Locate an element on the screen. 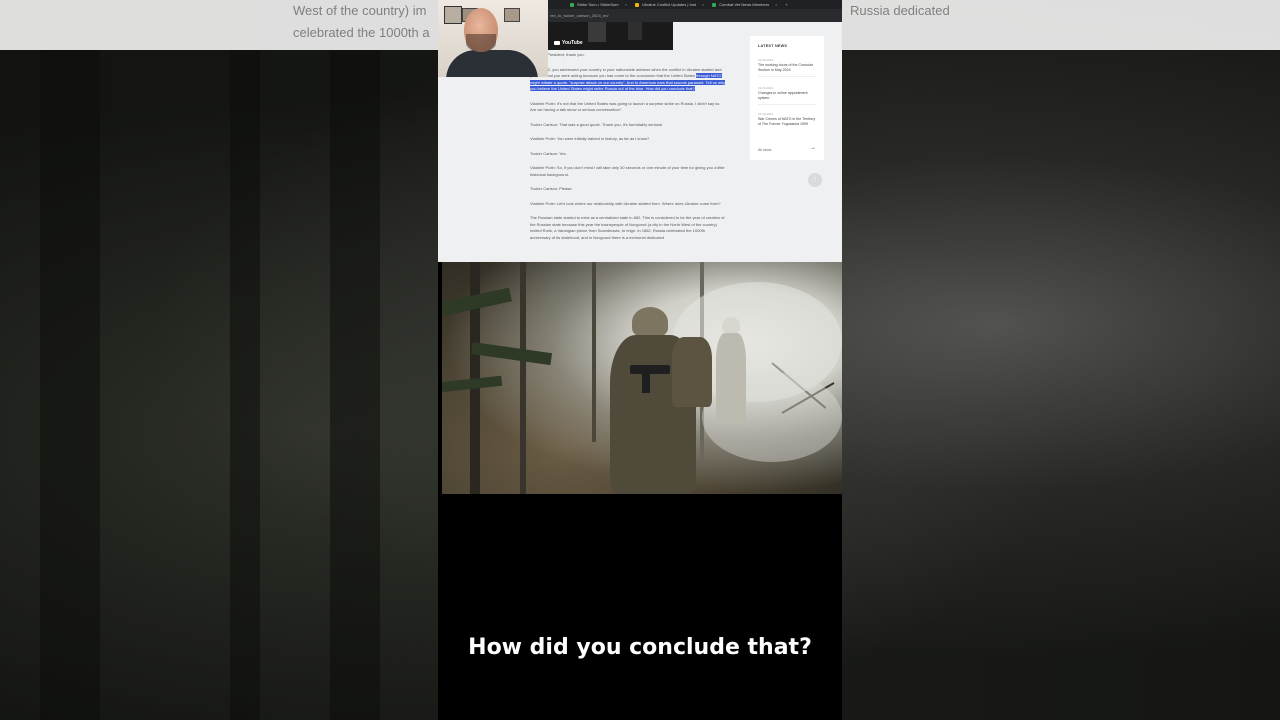 This screenshot has height=720, width=1280. presenter-body is located at coordinates (492, 63).